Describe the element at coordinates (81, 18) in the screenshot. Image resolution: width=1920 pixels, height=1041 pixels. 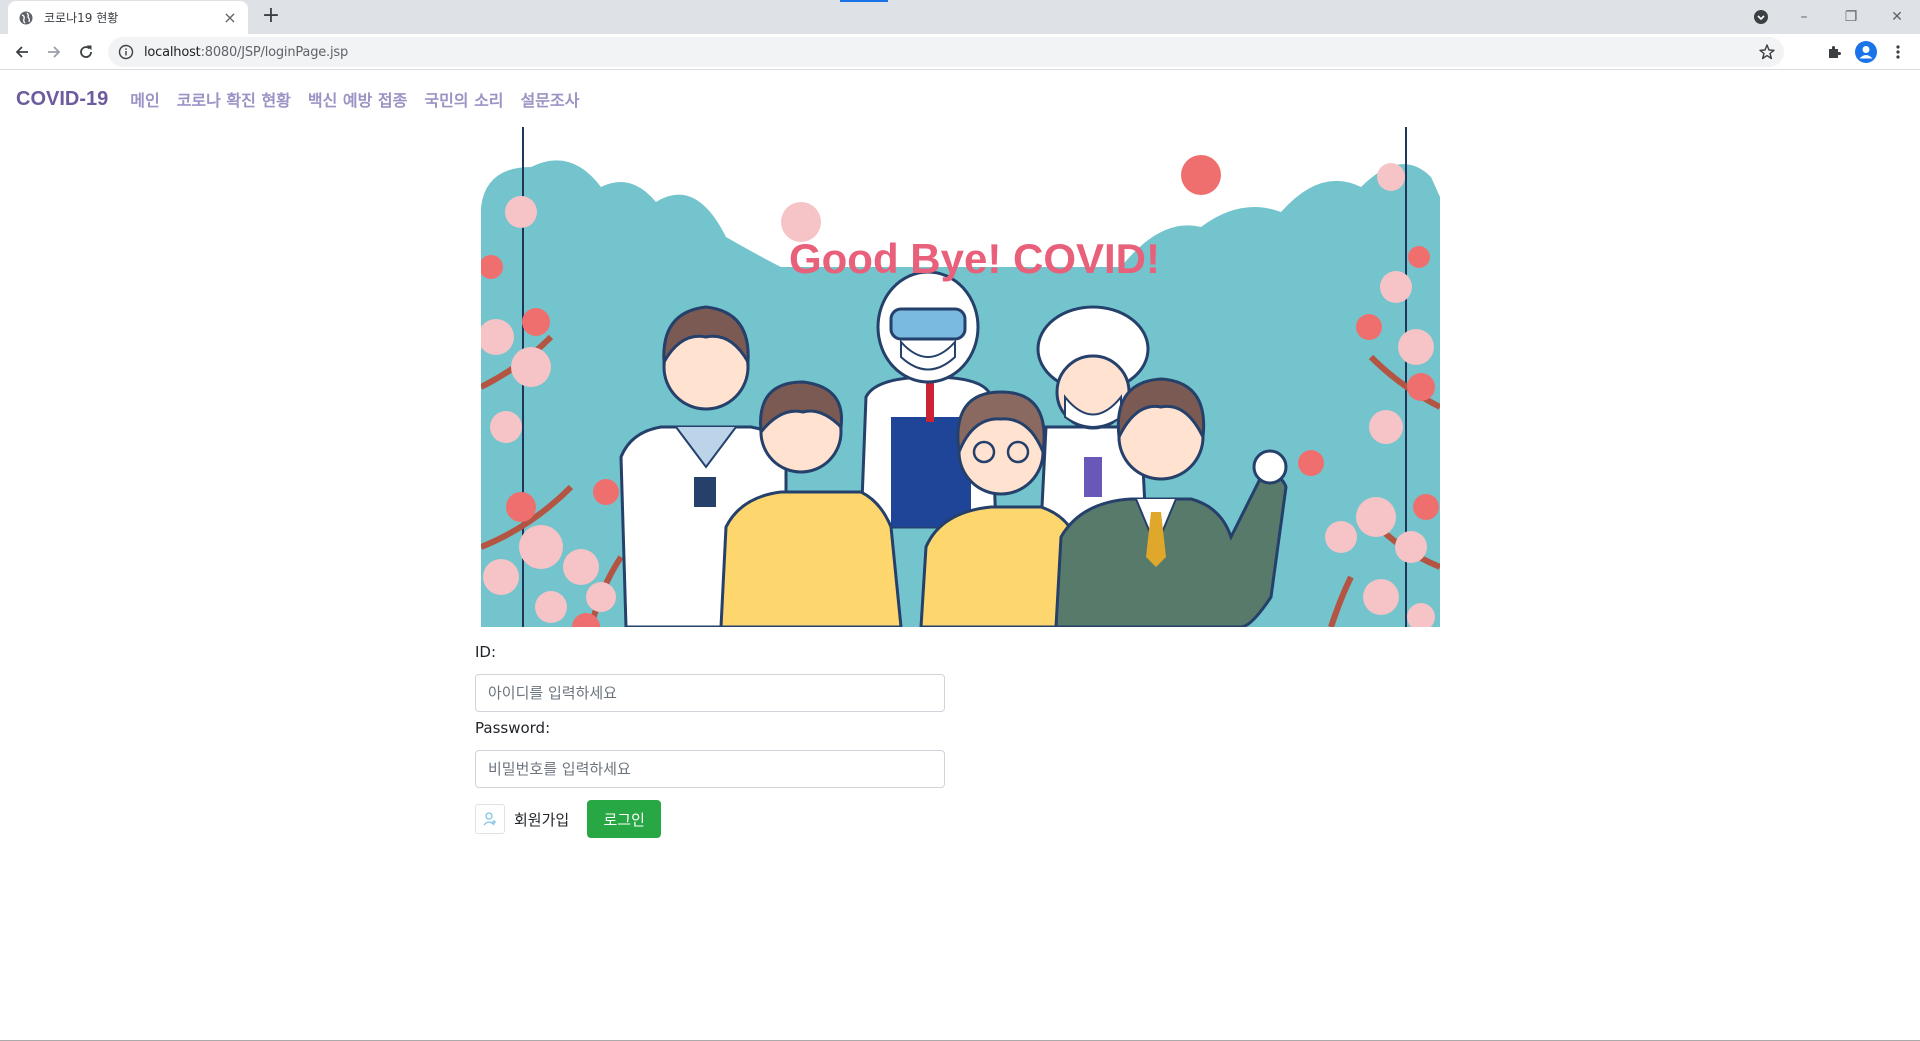
I see `tab-title: 코로나19 현황` at that location.